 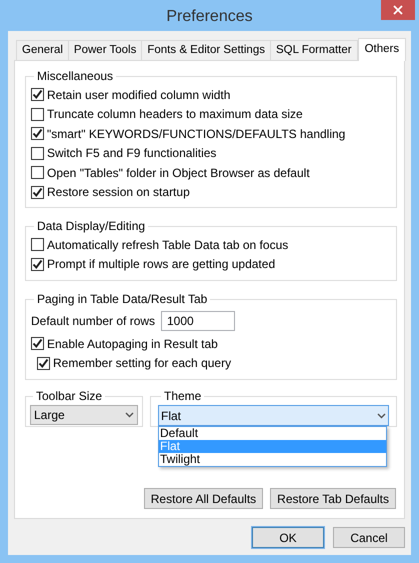 What do you see at coordinates (369, 537) in the screenshot?
I see `dialog-button: Cancel` at bounding box center [369, 537].